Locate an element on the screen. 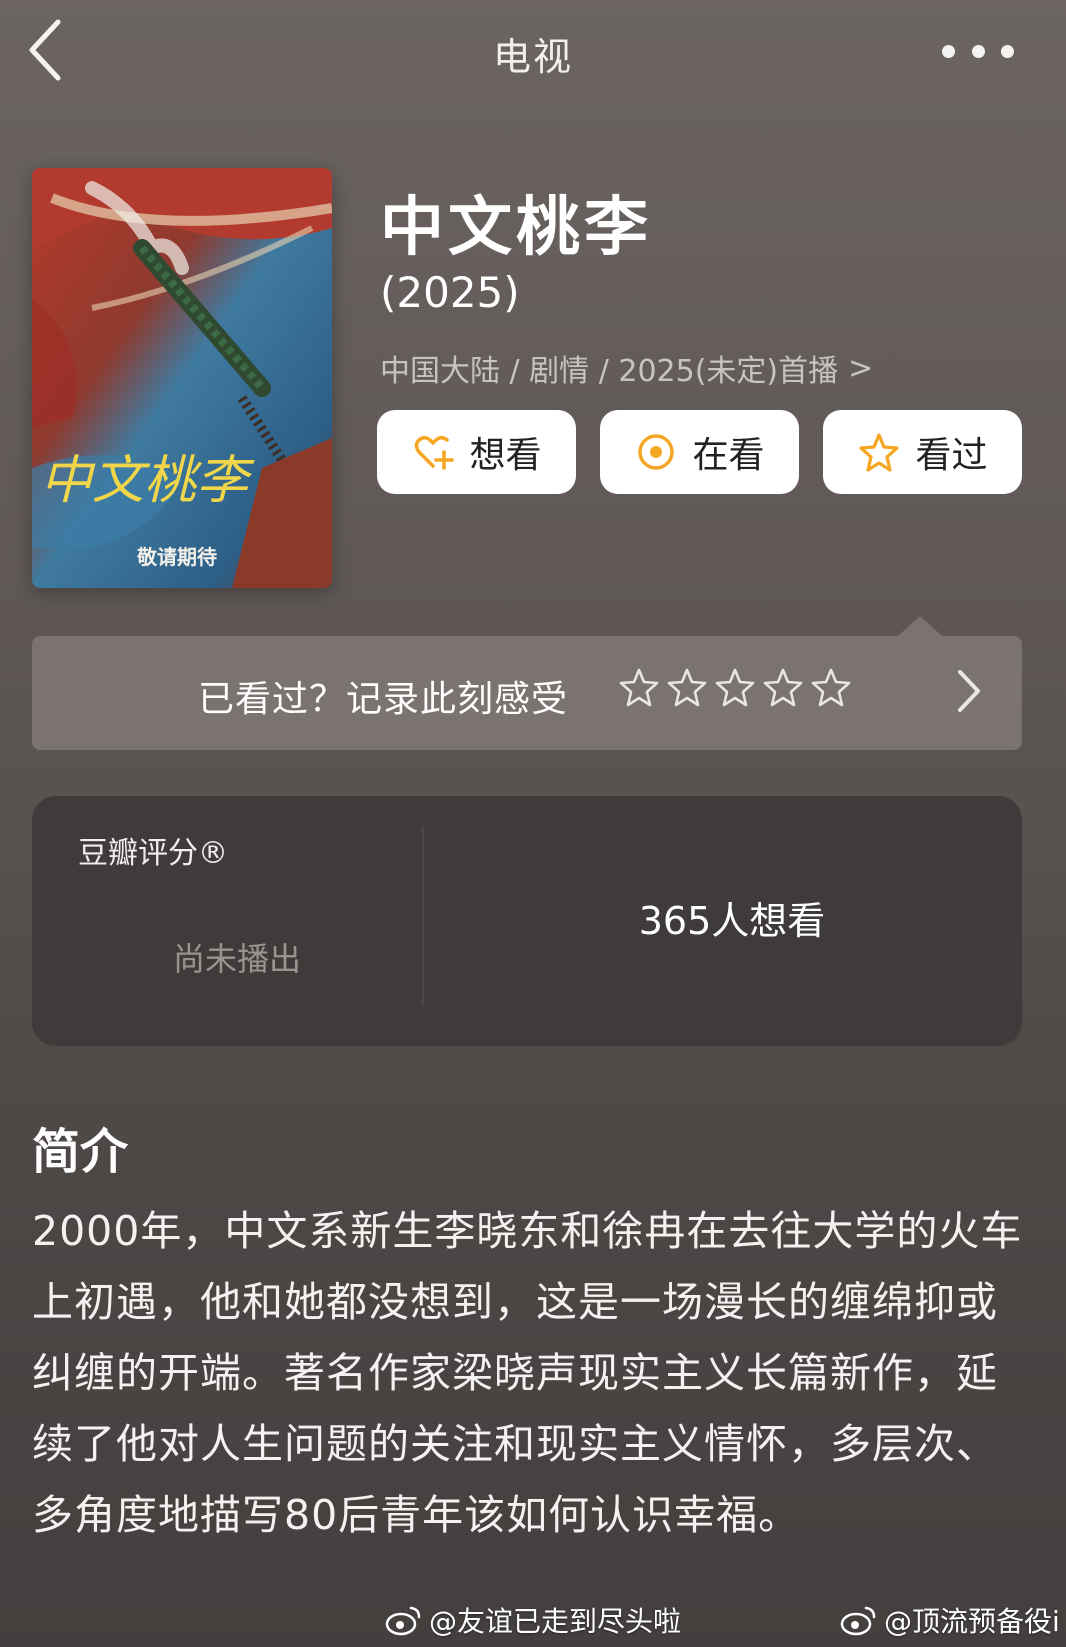  prompt-caret is located at coordinates (920, 626).